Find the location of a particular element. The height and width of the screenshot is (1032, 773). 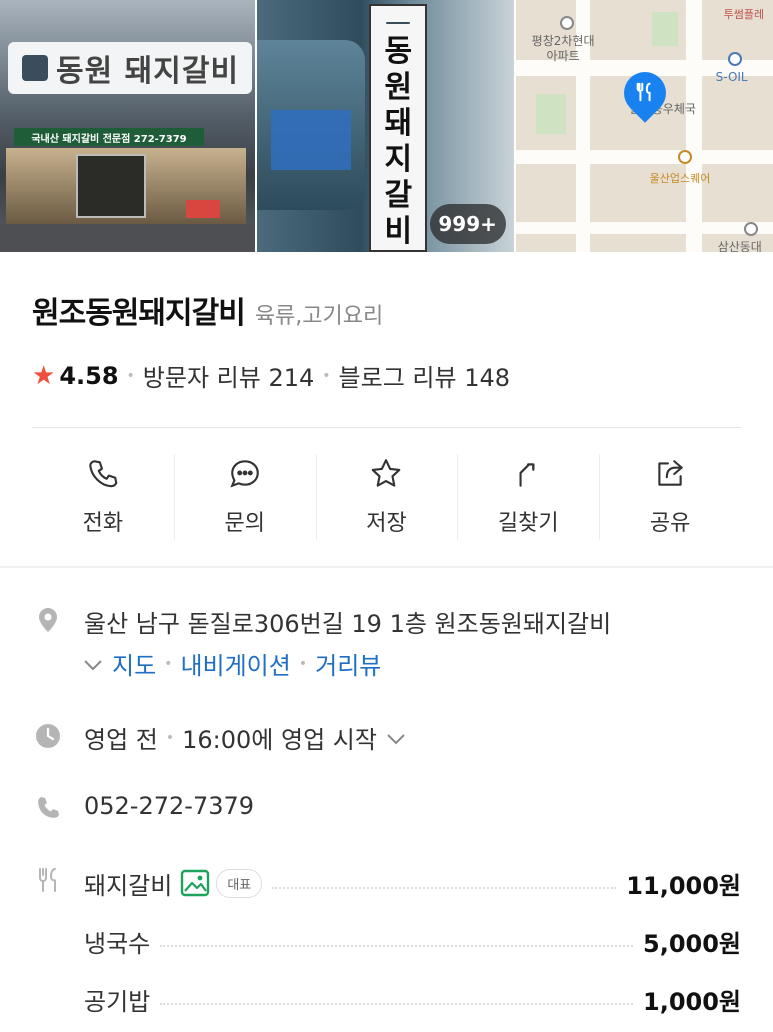

address-text: 울산 남구 돋질로306번길 19 1층 원조동원돼지갈비 is located at coordinates (347, 621).